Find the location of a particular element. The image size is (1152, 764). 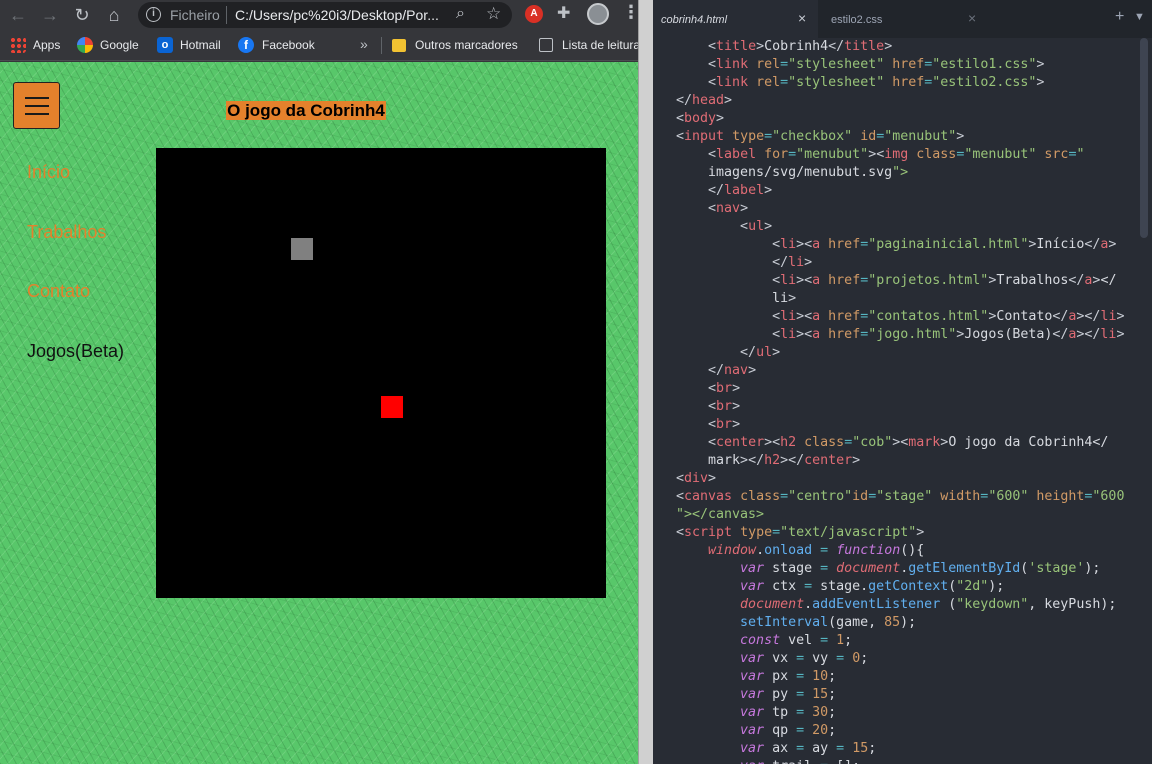

code-line: var qp = 20; is located at coordinates (756, 731).